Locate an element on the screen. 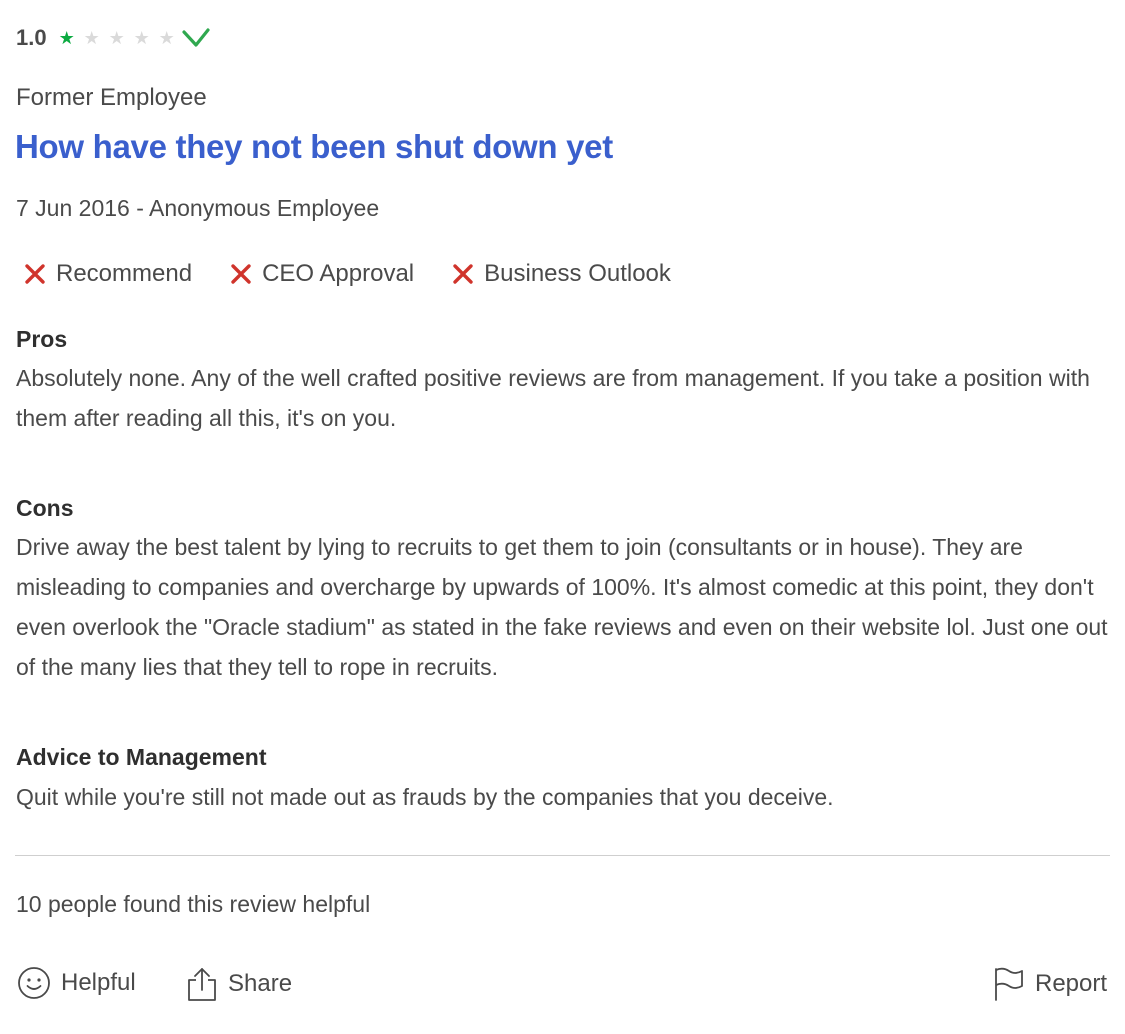 This screenshot has height=1034, width=1125. report-label: Report is located at coordinates (1071, 983).